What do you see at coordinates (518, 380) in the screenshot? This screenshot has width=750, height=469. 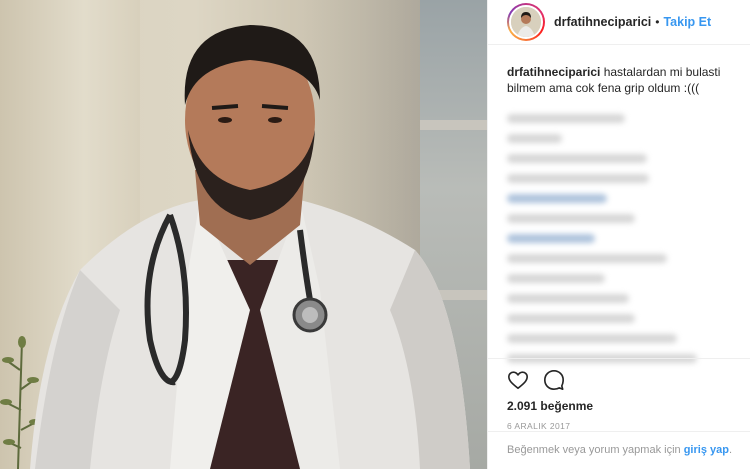 I see `heart-icon` at bounding box center [518, 380].